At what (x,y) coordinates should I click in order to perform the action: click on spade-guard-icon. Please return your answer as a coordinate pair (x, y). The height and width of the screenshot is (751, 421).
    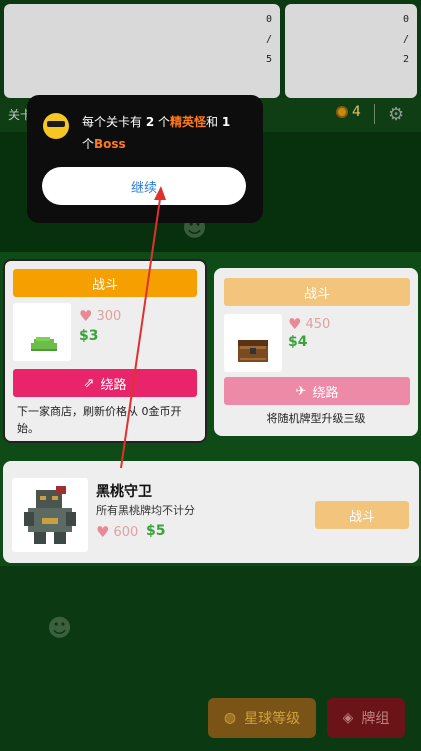
    Looking at the image, I should click on (50, 515).